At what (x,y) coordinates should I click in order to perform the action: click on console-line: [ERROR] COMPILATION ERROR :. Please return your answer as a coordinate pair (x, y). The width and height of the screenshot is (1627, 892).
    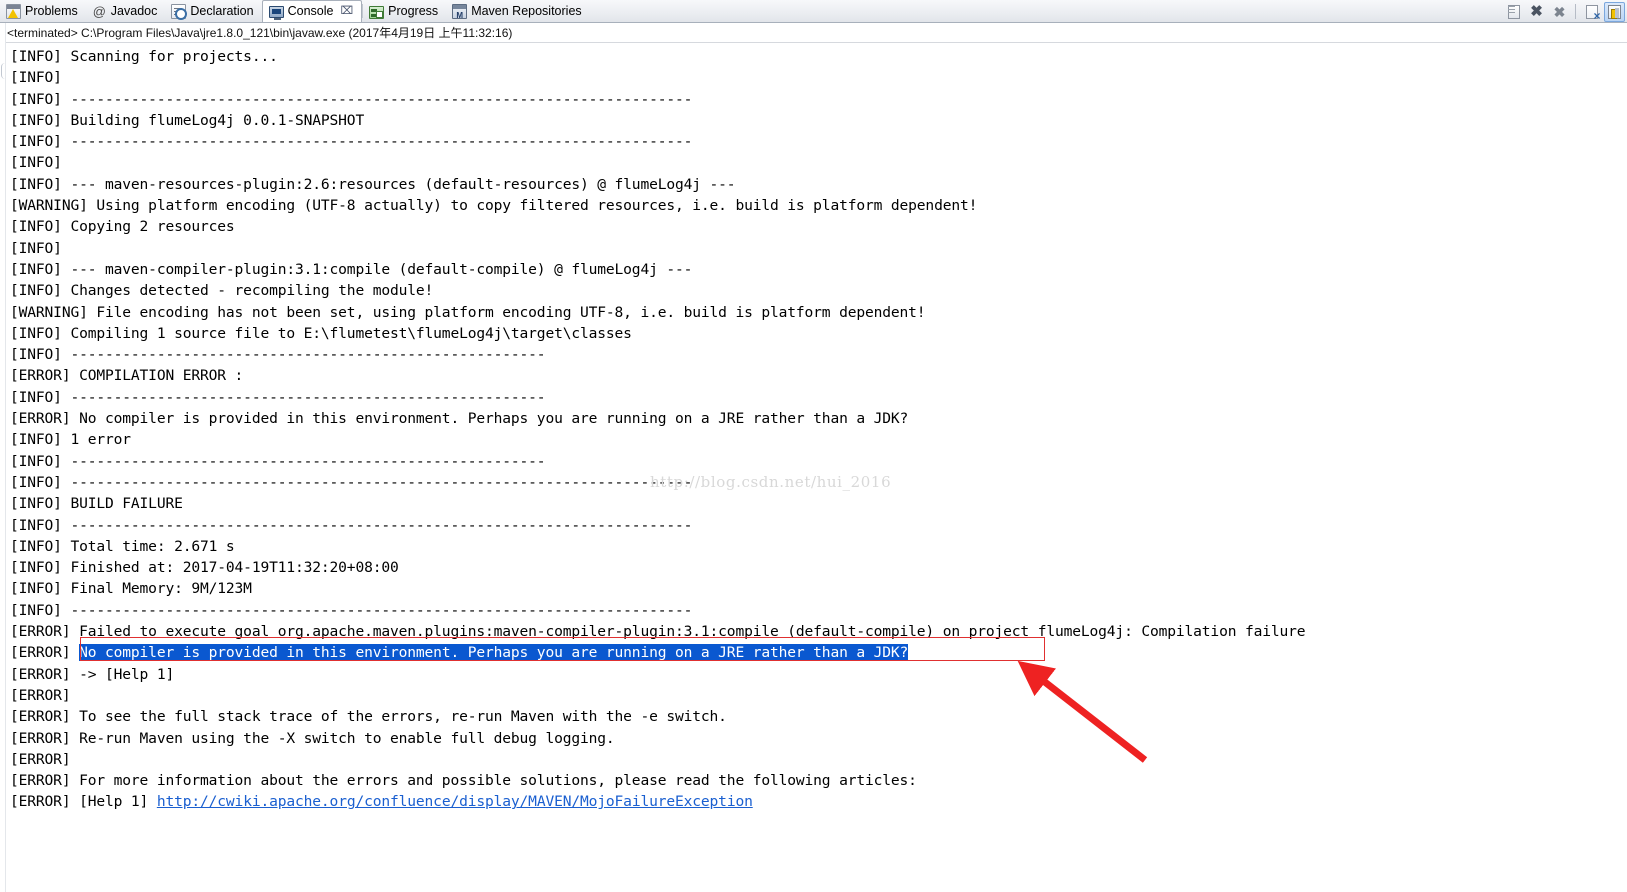
    Looking at the image, I should click on (131, 376).